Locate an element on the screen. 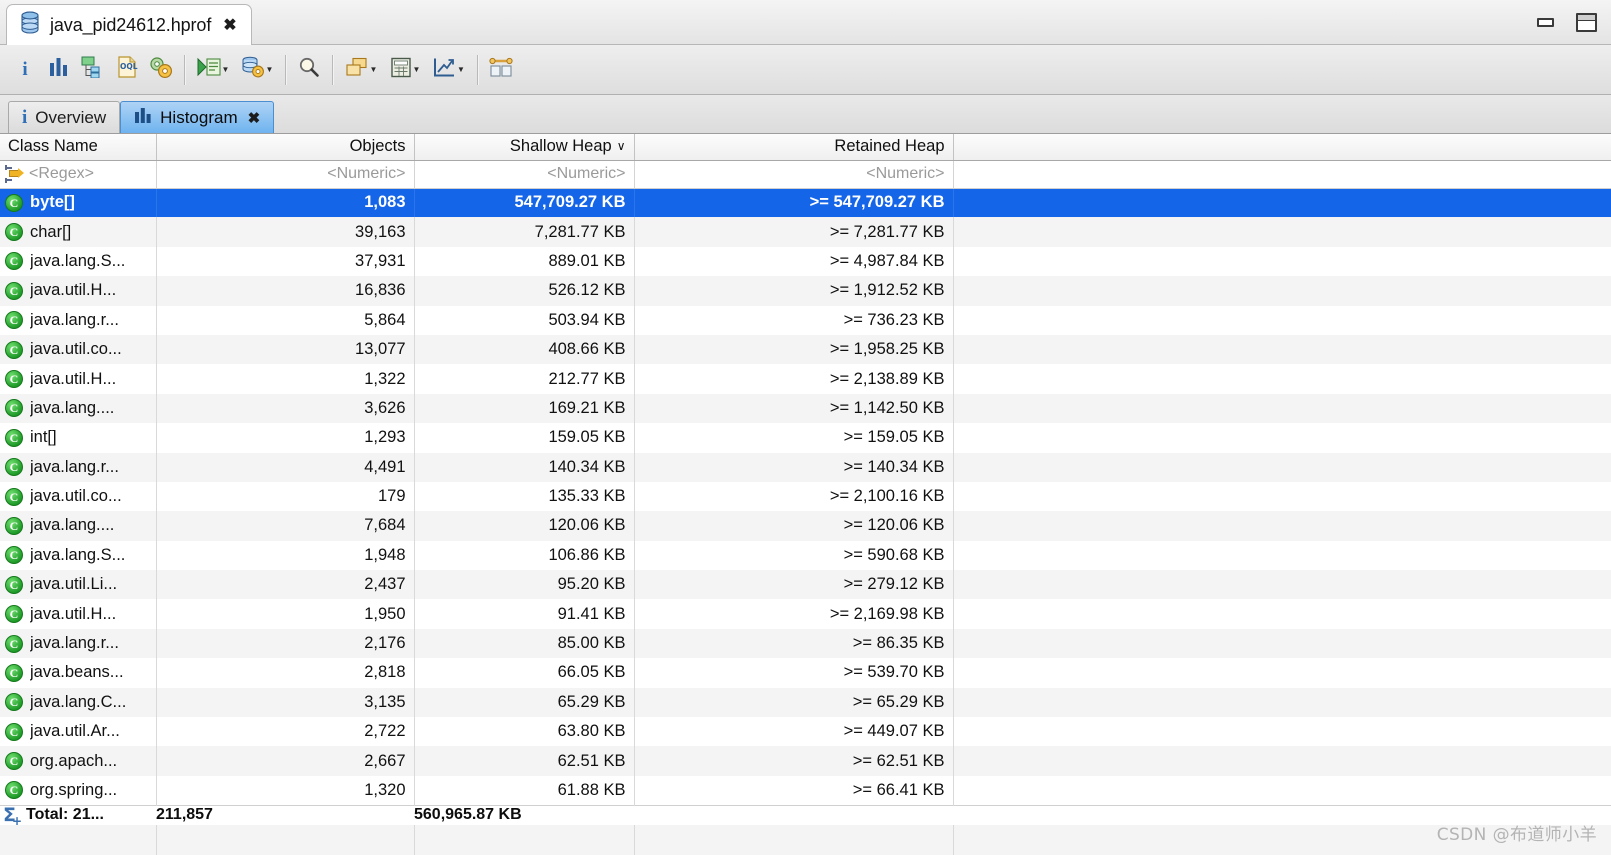 The height and width of the screenshot is (855, 1611). cell-objects: 37,931 is located at coordinates (285, 261).